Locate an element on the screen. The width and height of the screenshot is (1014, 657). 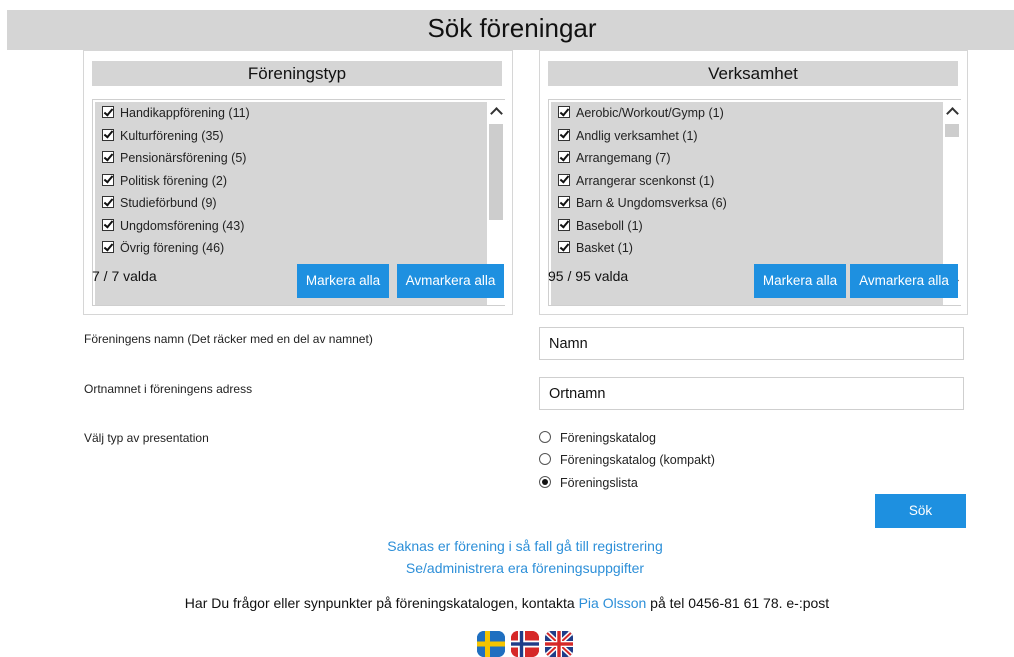
contact-link: Pia Olsson is located at coordinates (613, 603).